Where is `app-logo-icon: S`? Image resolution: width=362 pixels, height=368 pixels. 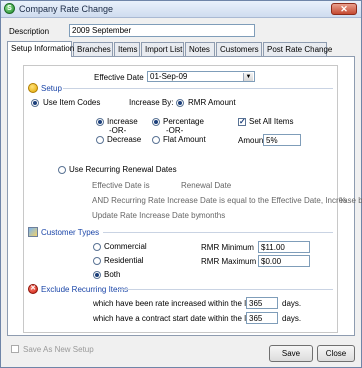 app-logo-icon: S is located at coordinates (9, 8).